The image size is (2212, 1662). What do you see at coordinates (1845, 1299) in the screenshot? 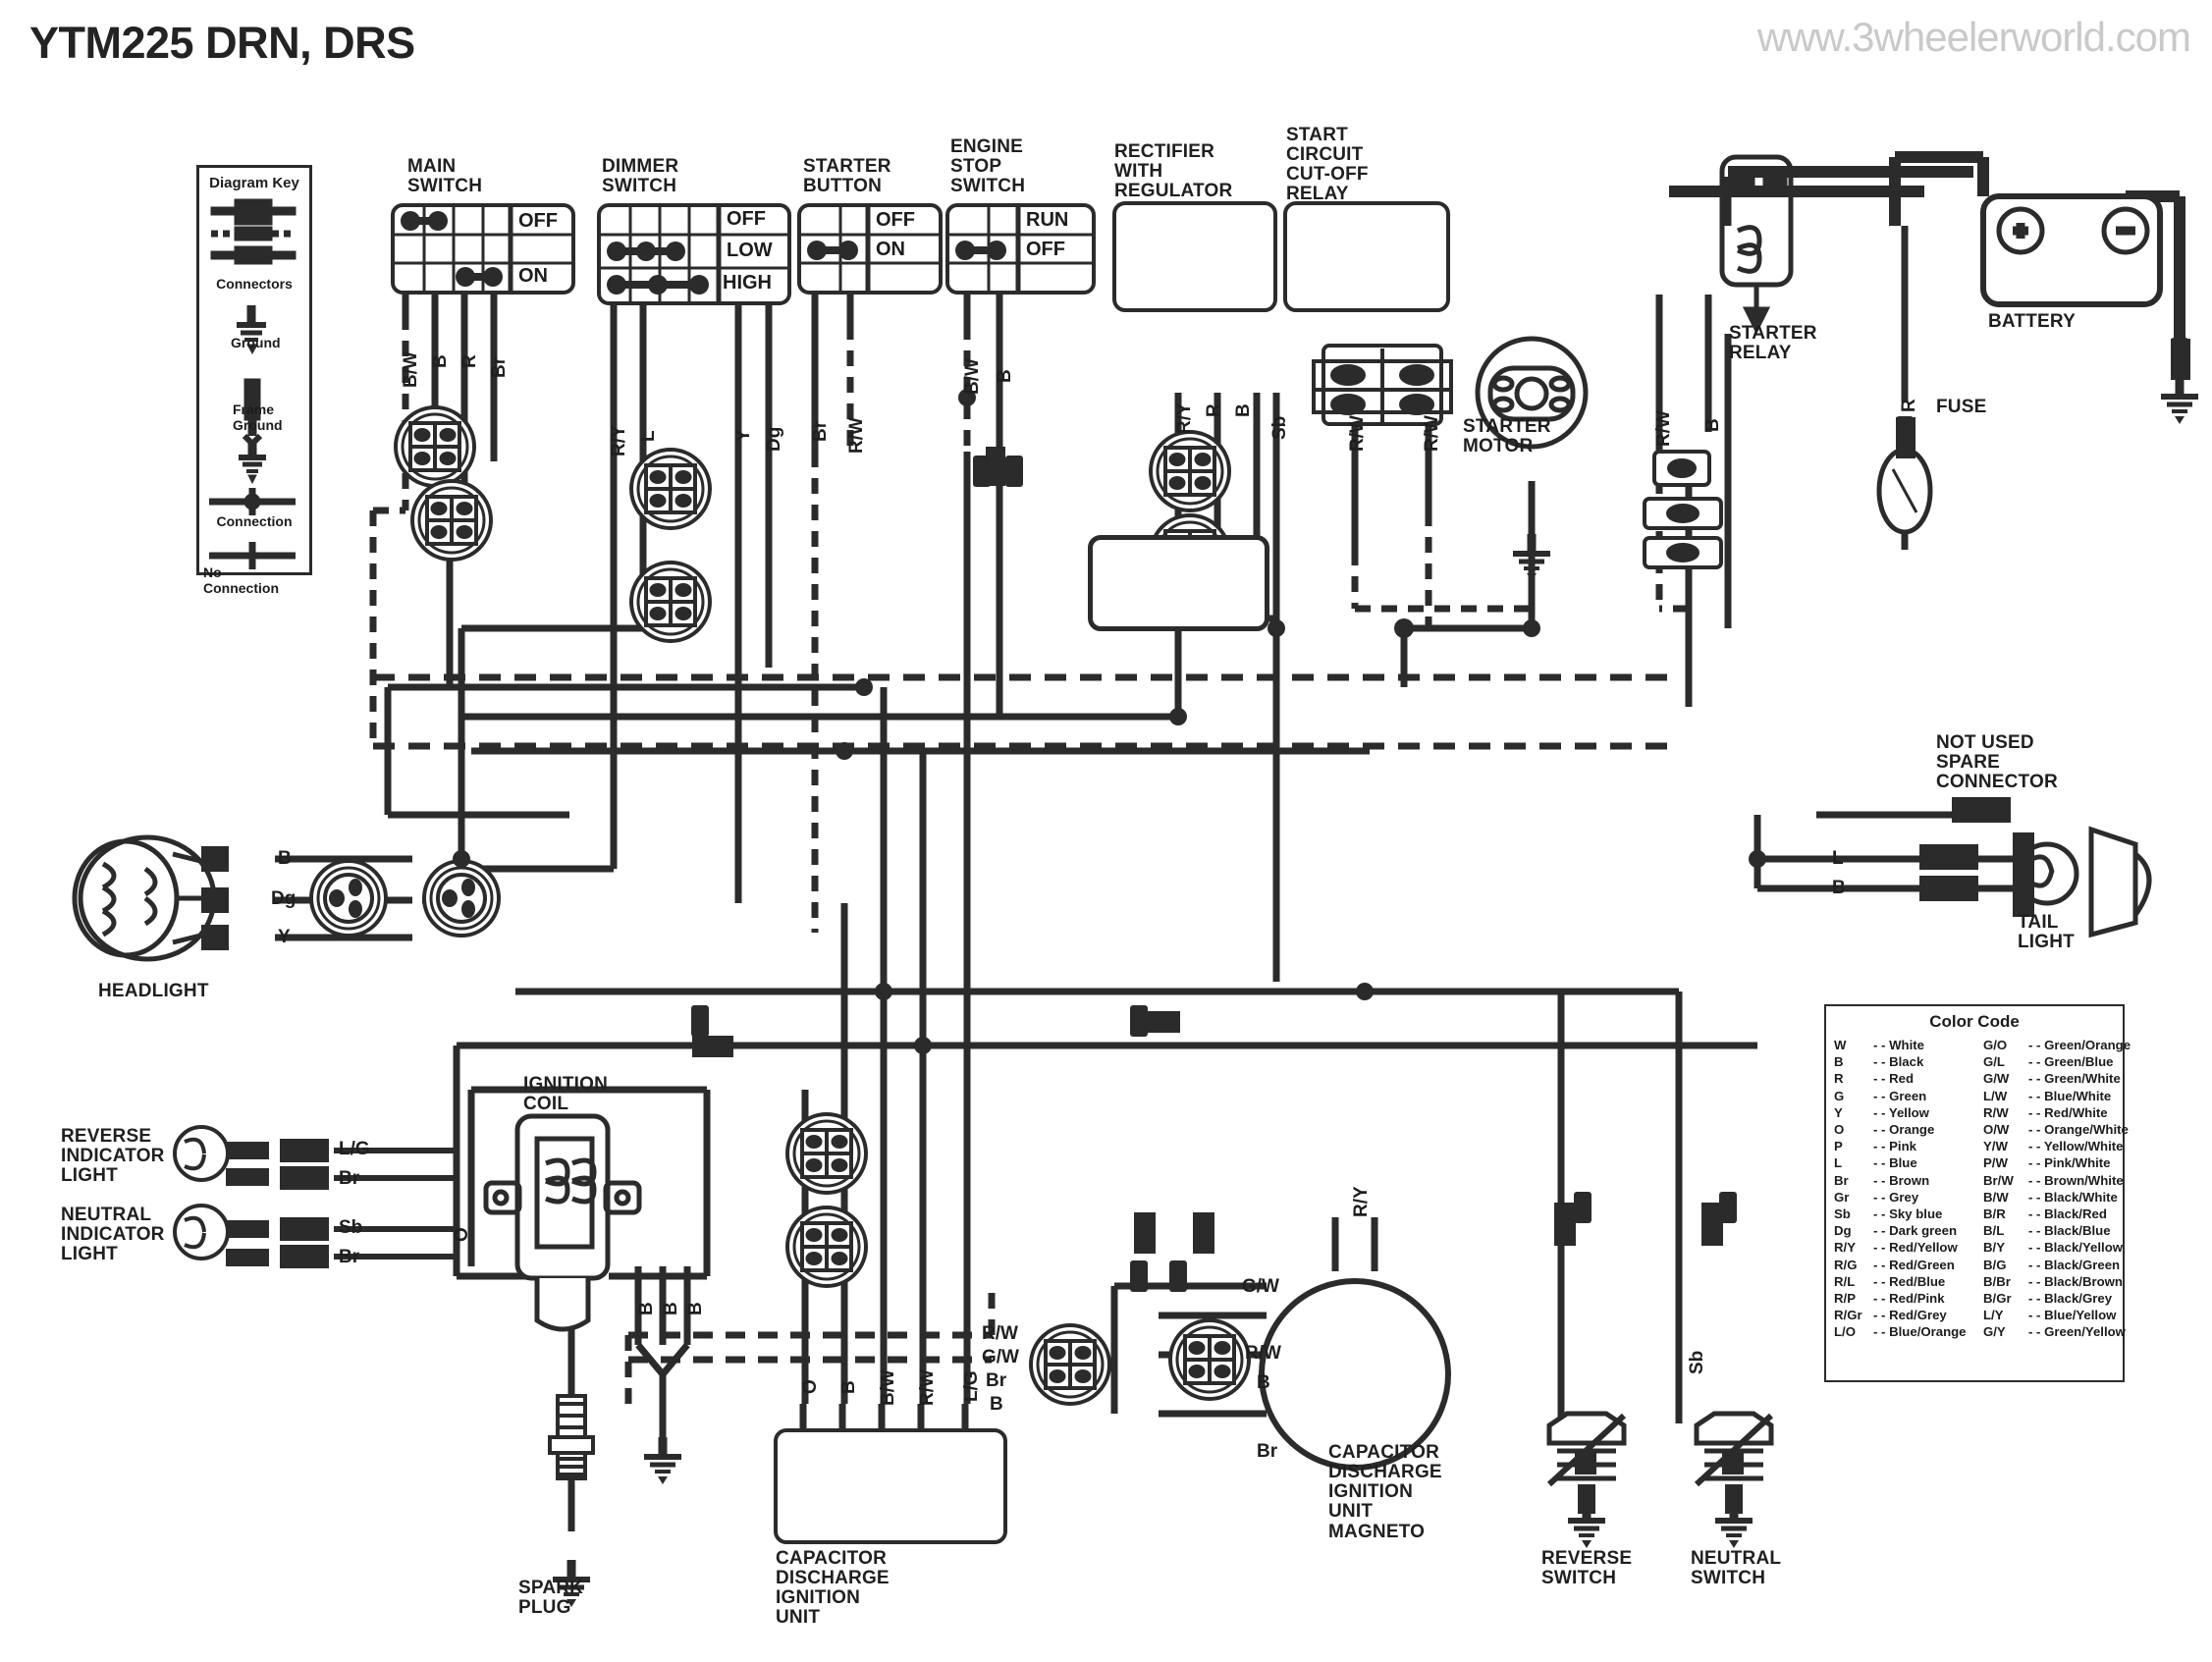
I see `color-code-abbr: R/P` at bounding box center [1845, 1299].